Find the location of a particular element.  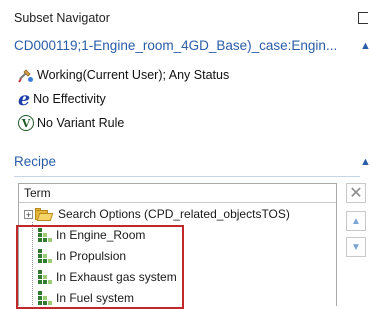

expand-icon: + is located at coordinates (28, 214).